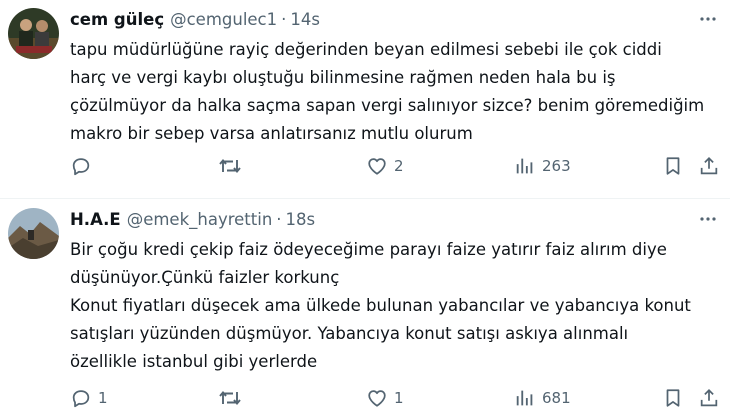  I want to click on action-bar: 1 1 681, so click(395, 398).